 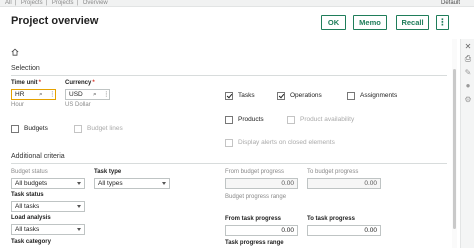 I want to click on operations-label: Operations, so click(x=306, y=95).